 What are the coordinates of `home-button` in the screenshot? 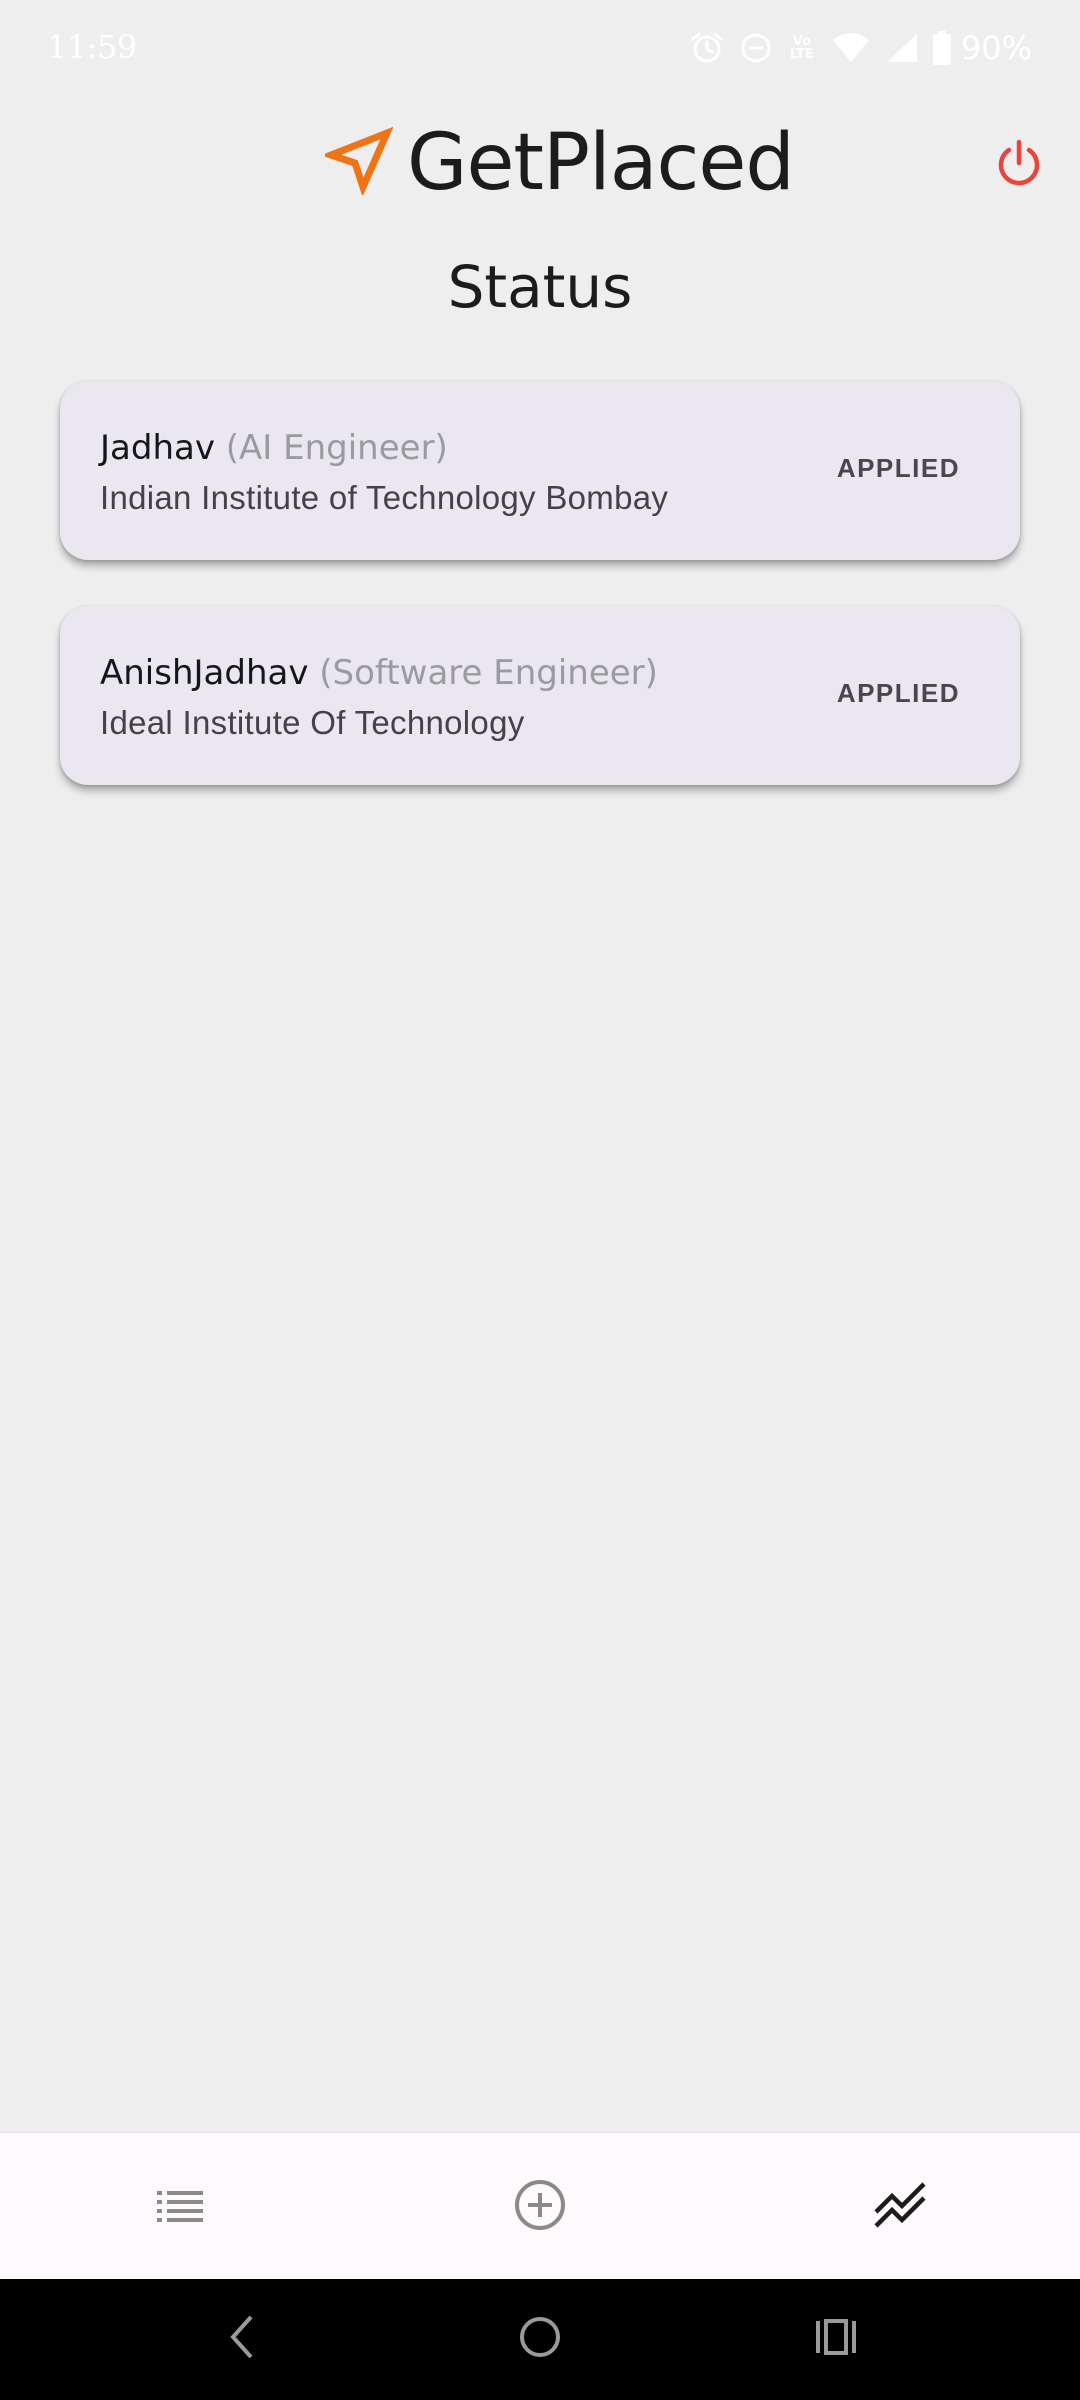 It's located at (540, 2339).